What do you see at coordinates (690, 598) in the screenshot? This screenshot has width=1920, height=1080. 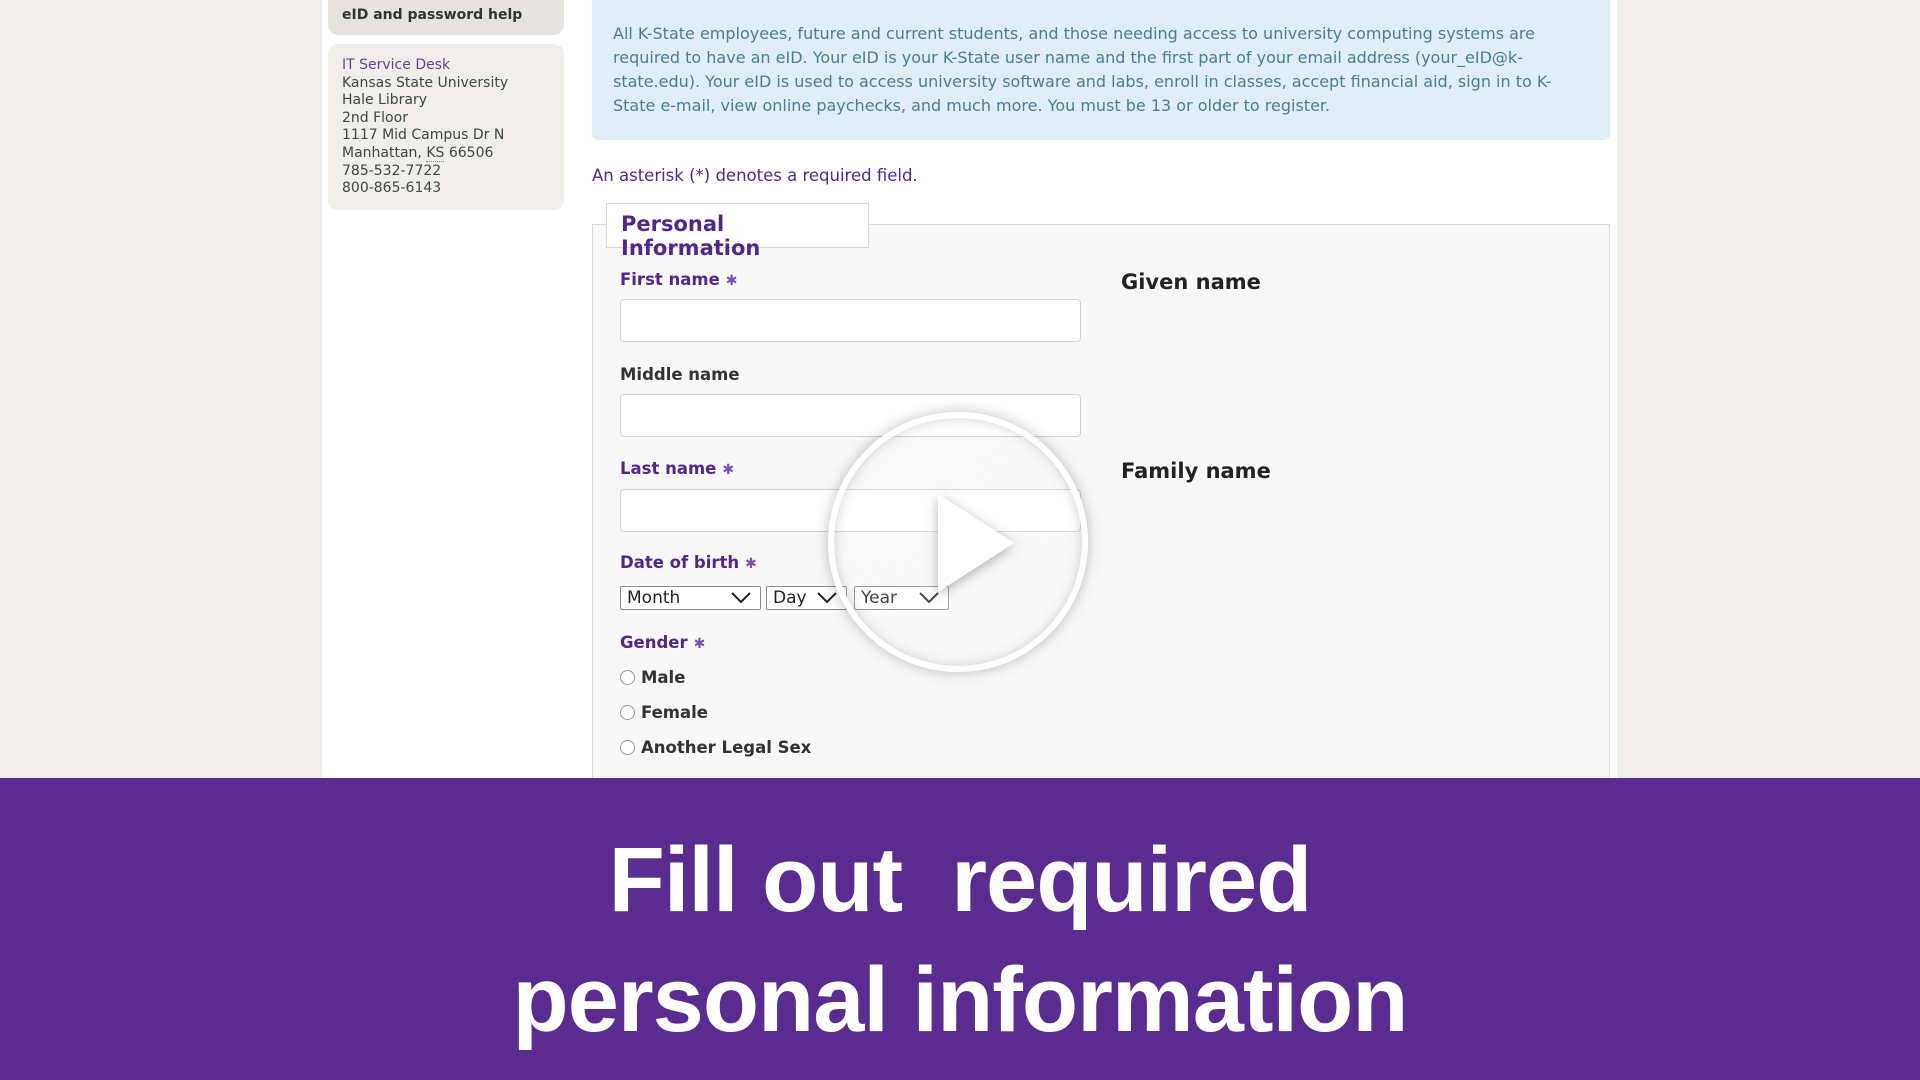 I see `dob-month-select: Month` at bounding box center [690, 598].